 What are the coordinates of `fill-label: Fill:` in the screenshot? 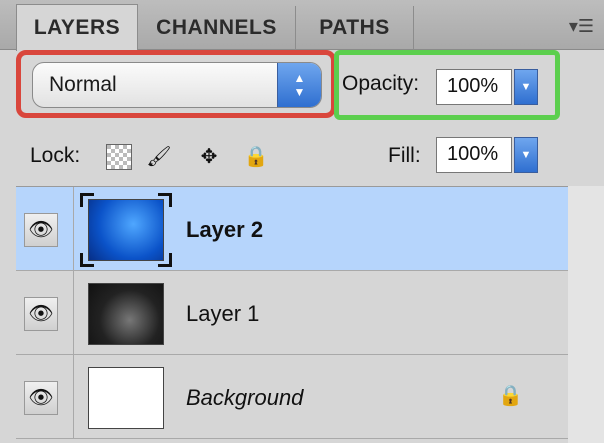 It's located at (404, 155).